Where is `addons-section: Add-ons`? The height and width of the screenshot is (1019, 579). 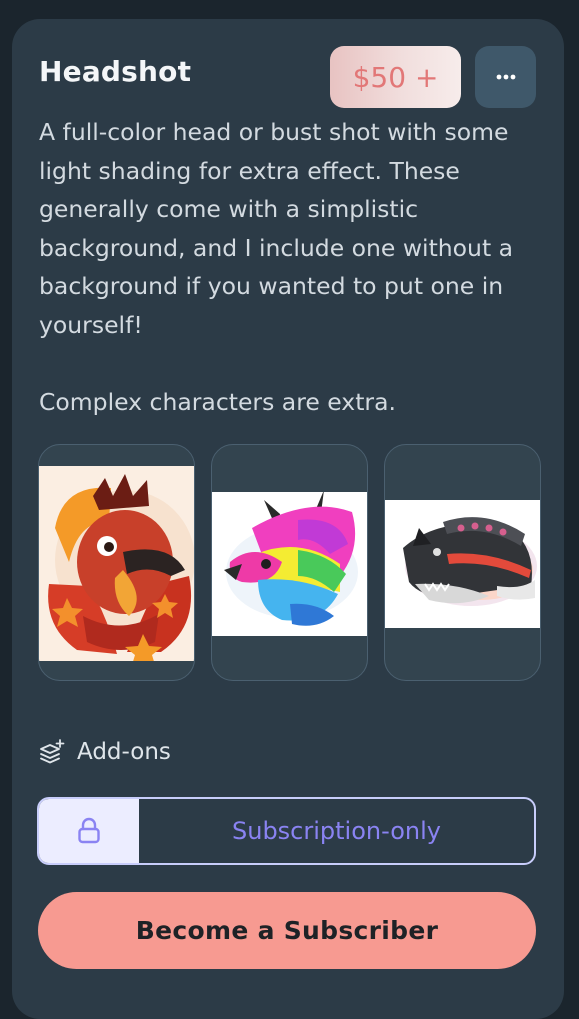 addons-section: Add-ons is located at coordinates (105, 752).